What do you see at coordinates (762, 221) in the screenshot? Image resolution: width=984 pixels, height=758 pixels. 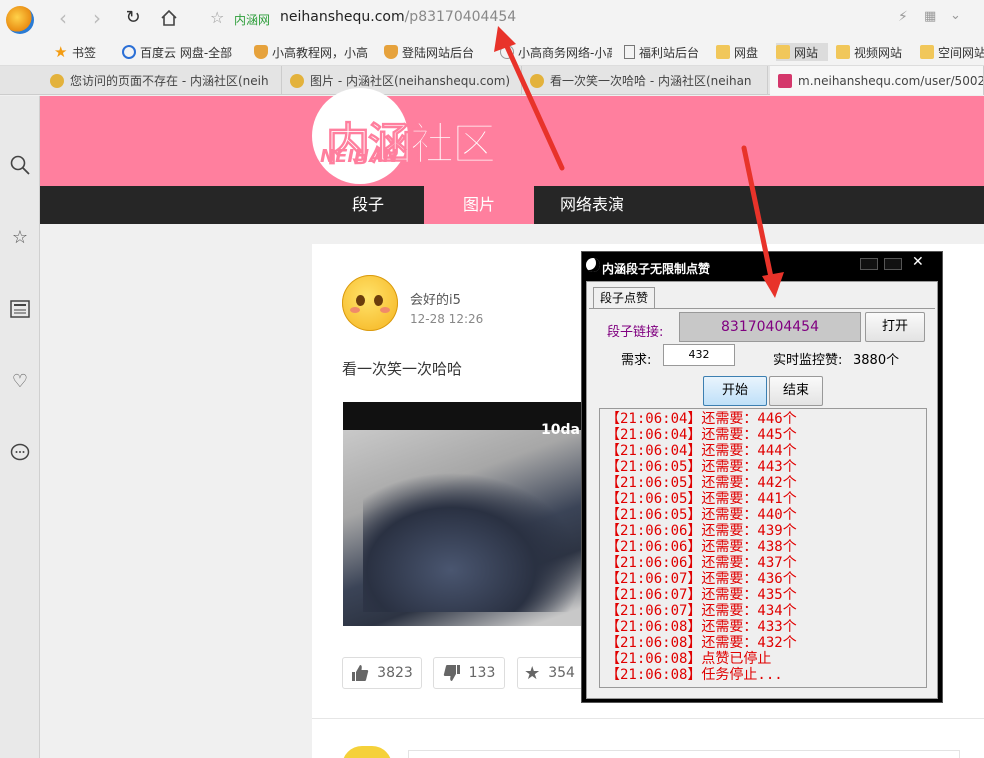 I see `arrow-to-dialog` at bounding box center [762, 221].